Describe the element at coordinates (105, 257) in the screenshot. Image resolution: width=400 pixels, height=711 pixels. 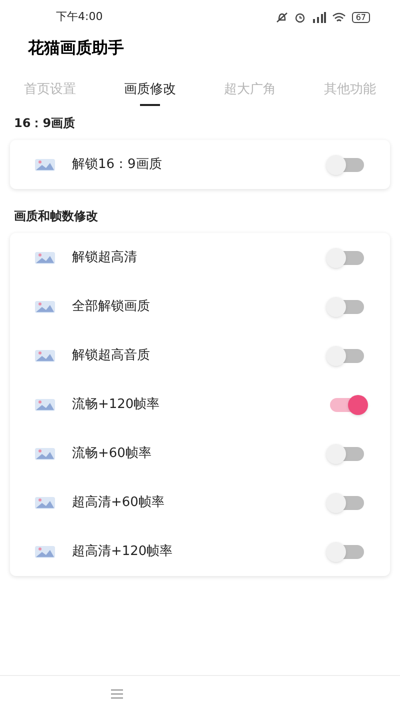
I see `setting-label: 解锁超高清` at that location.